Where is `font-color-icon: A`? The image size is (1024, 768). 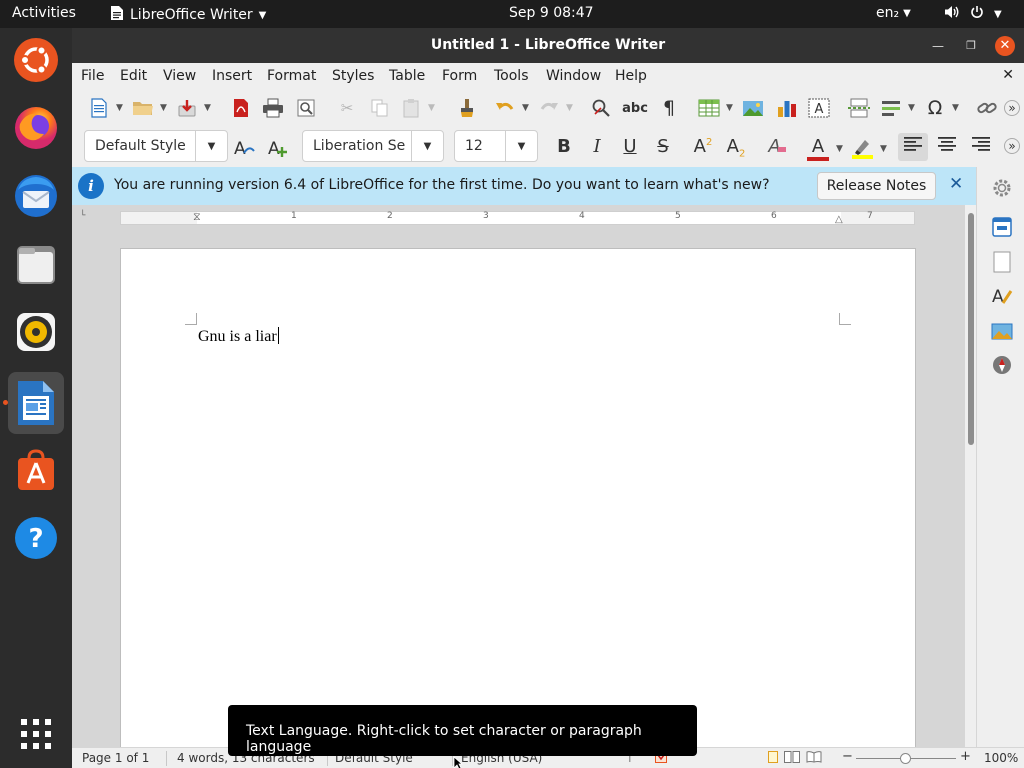 font-color-icon: A is located at coordinates (818, 148).